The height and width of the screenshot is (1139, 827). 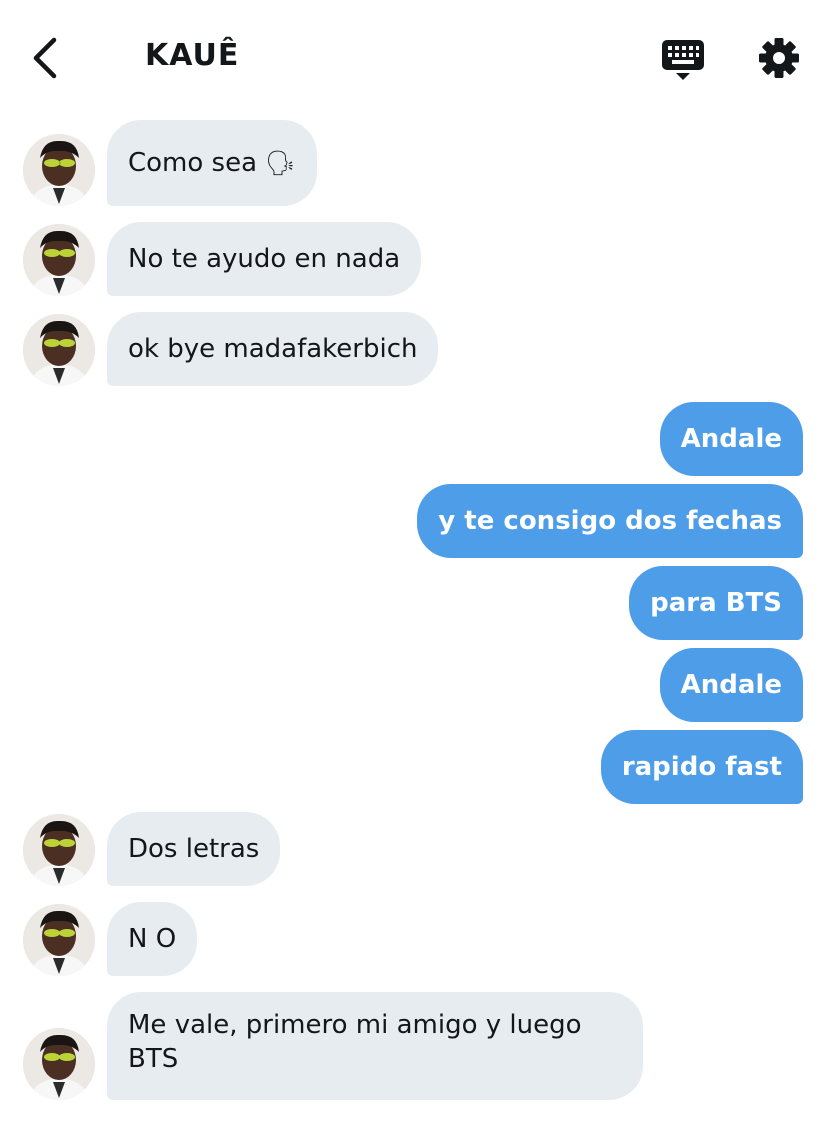 I want to click on settings-button, so click(x=779, y=58).